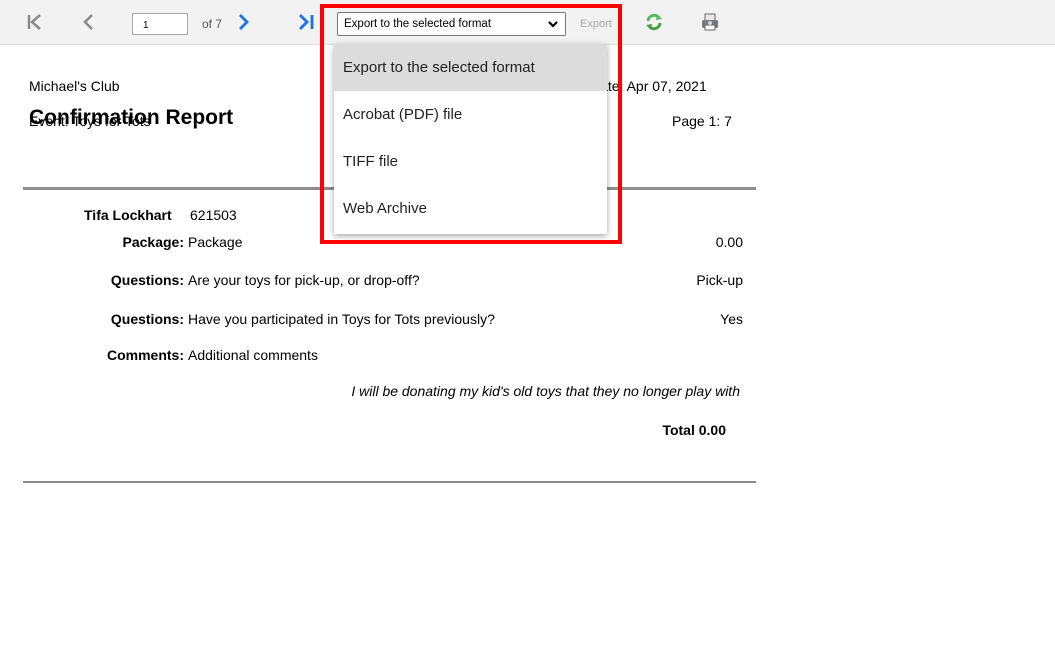 Image resolution: width=1055 pixels, height=646 pixels. I want to click on attendee-name: Tifa Lockhart, so click(128, 215).